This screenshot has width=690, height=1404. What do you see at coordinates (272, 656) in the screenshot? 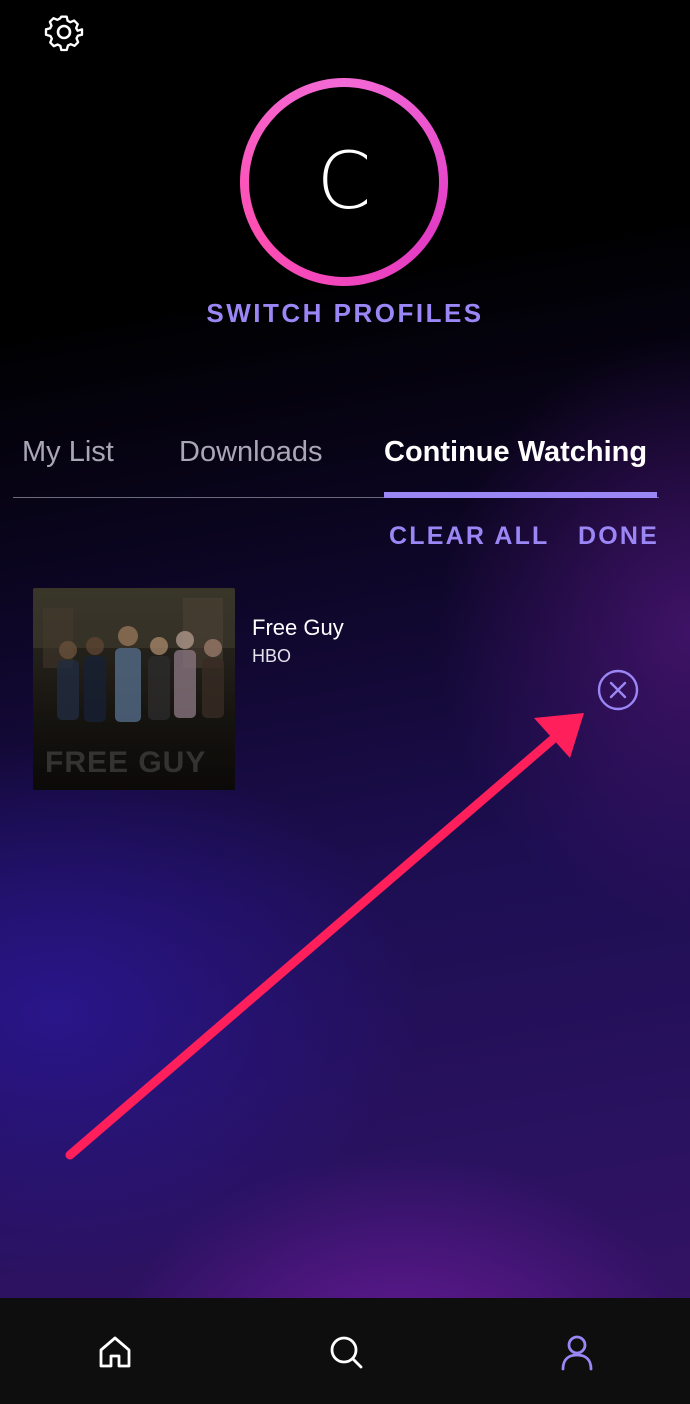
I see `item-network: HBO` at bounding box center [272, 656].